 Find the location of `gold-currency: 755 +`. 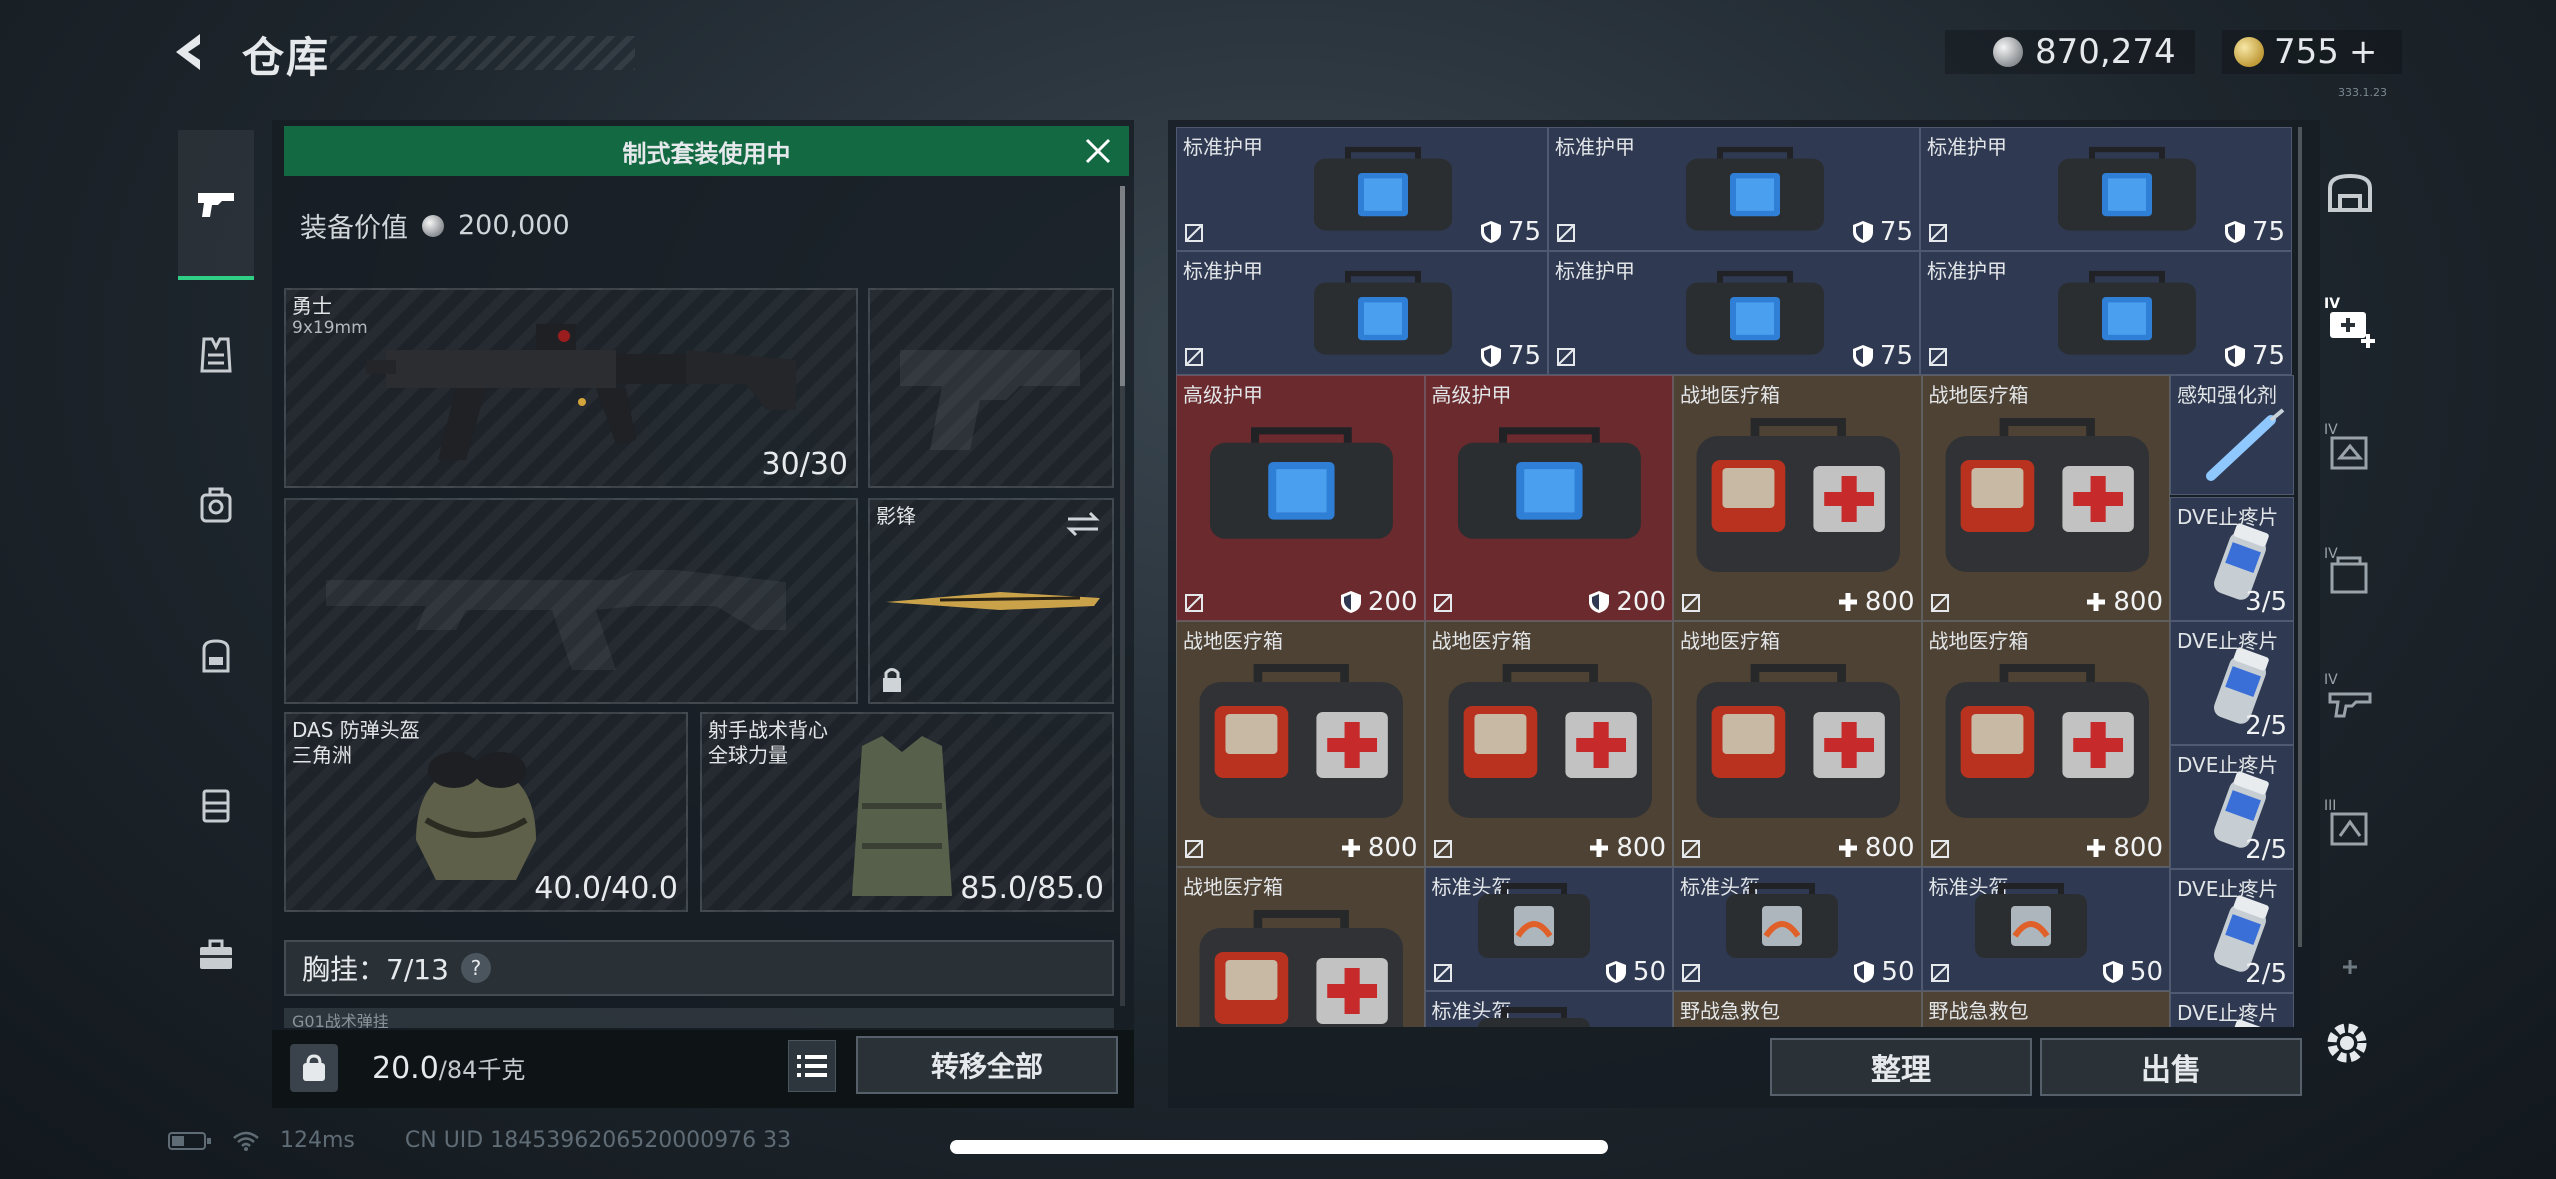

gold-currency: 755 + is located at coordinates (2312, 52).